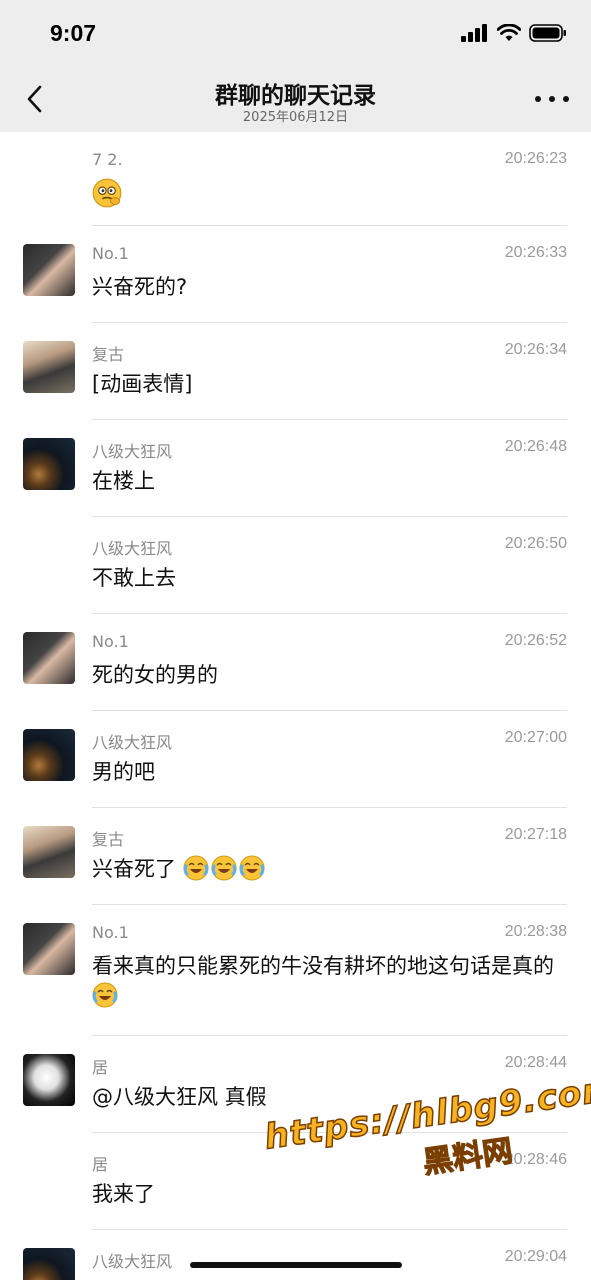 The image size is (591, 1280). Describe the element at coordinates (140, 287) in the screenshot. I see `message-text: 兴奋死的?` at that location.